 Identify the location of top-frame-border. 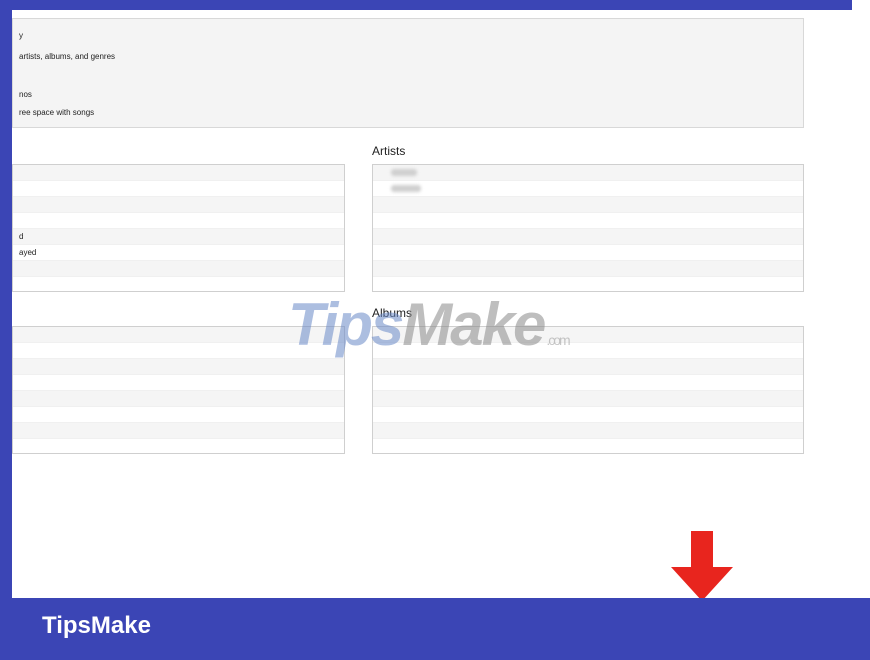
(435, 5).